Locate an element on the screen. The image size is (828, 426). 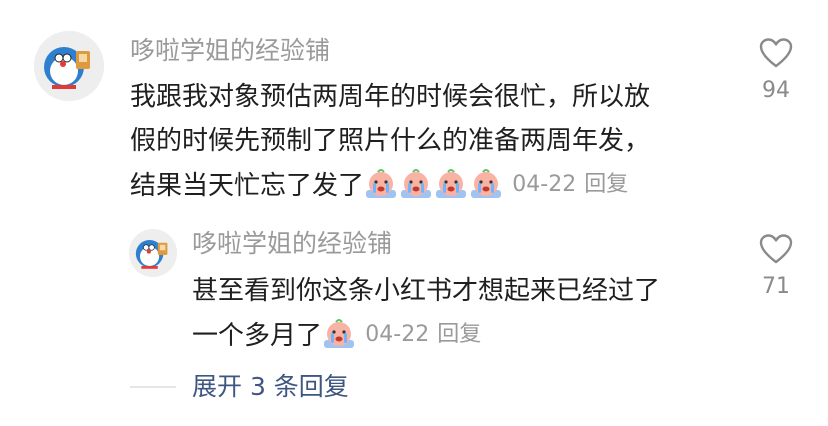
comment-line-1: 我跟我对象预估两周年的时候会很忙，所以放 is located at coordinates (390, 97).